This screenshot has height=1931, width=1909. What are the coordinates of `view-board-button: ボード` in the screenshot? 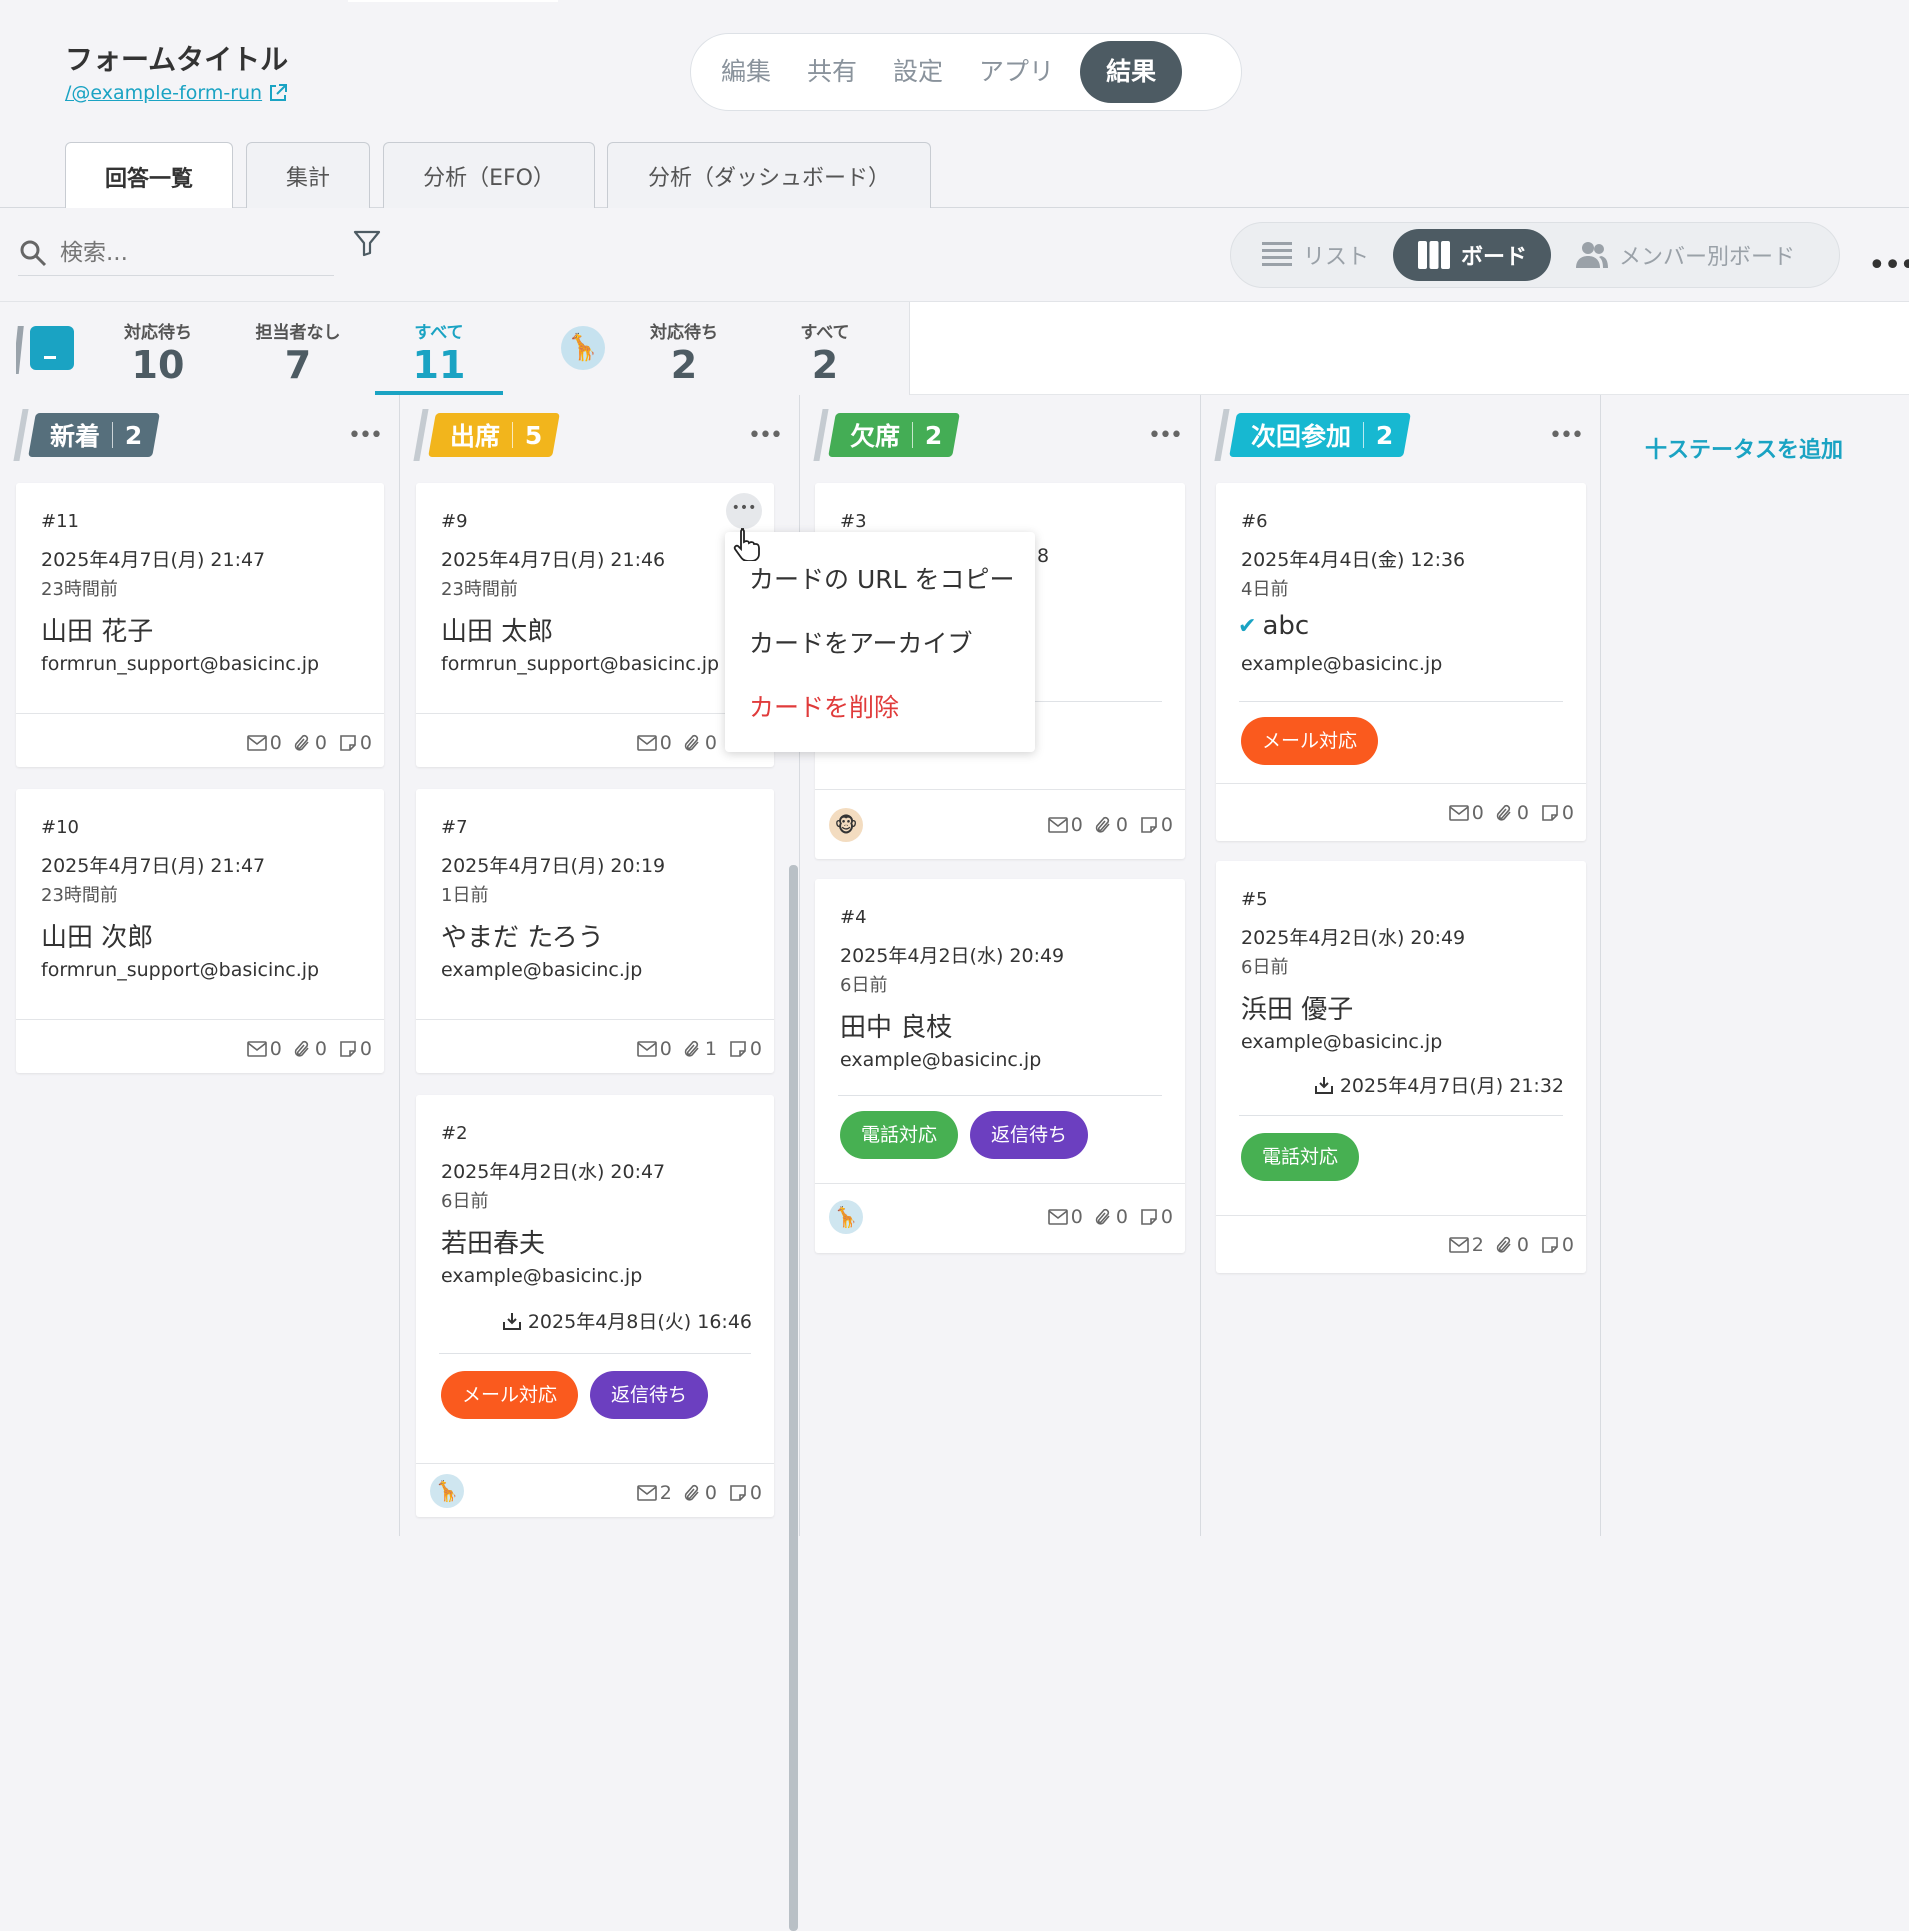 It's located at (1472, 255).